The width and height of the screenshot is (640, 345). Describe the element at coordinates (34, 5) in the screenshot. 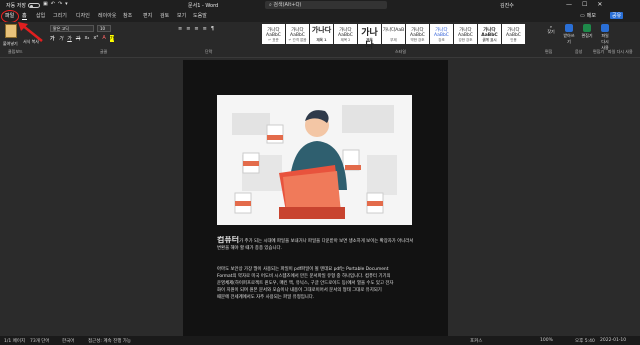

I see `autosave-toggle` at that location.